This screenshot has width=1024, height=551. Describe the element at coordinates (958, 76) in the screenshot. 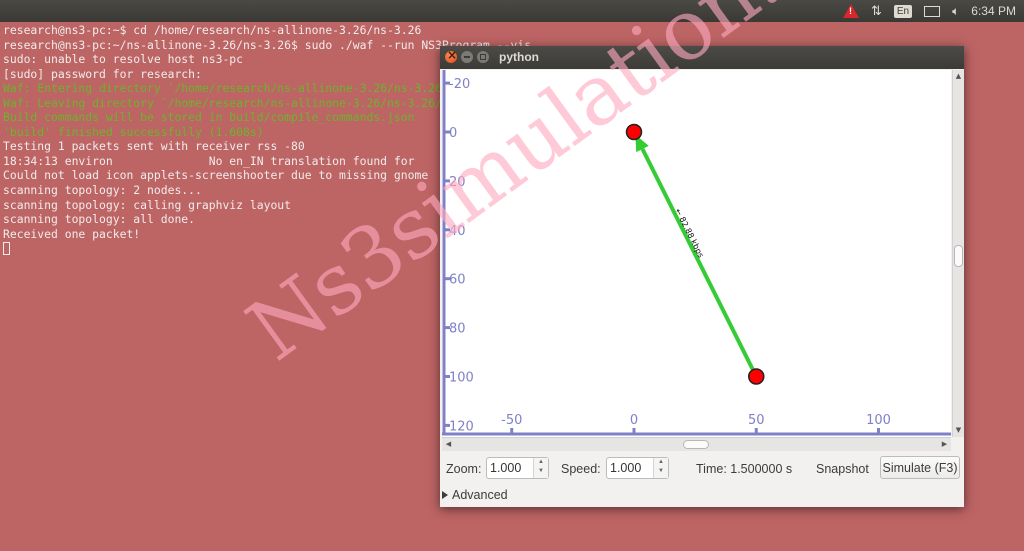

I see `scroll-up-icon: ▲` at that location.